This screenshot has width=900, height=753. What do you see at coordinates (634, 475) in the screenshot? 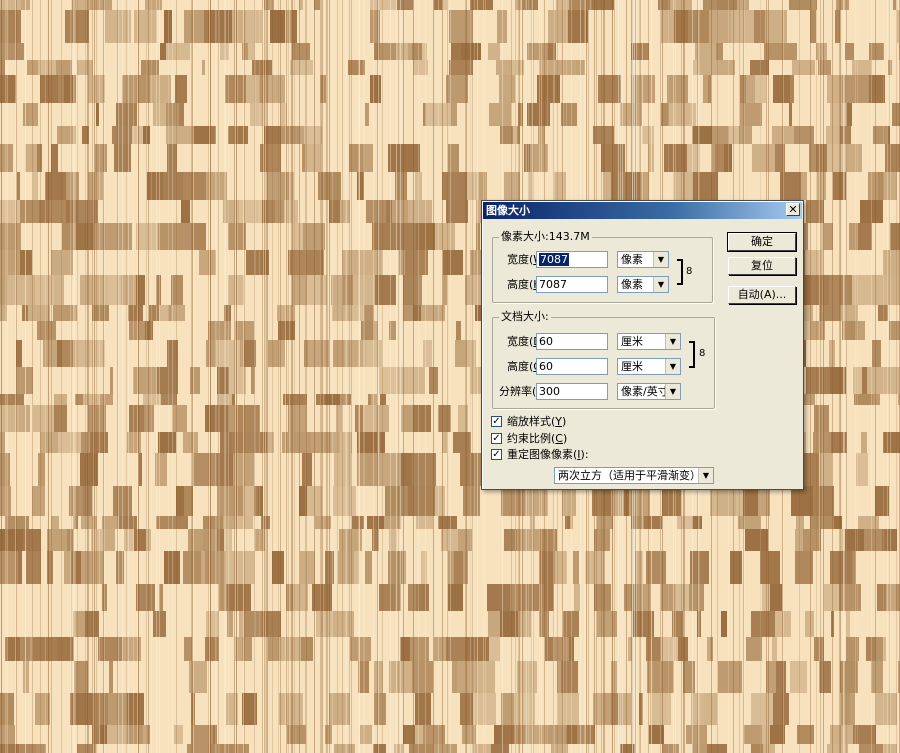
I see `resample-method-select: 两次立方（适用于平滑渐变） ▼` at bounding box center [634, 475].